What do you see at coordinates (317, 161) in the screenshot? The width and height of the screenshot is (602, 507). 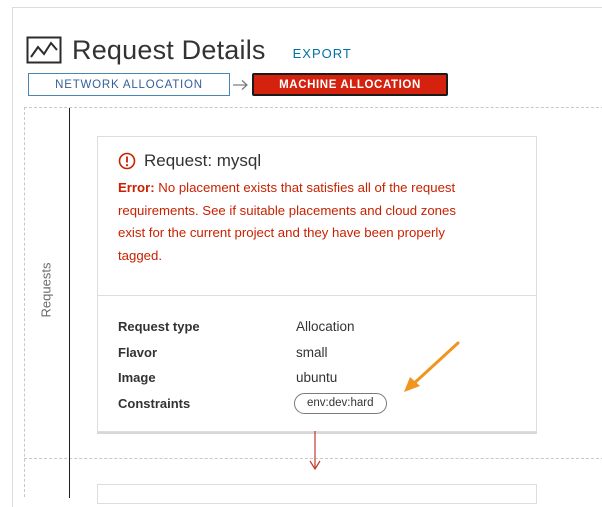 I see `request-title-row: Request: mysql` at bounding box center [317, 161].